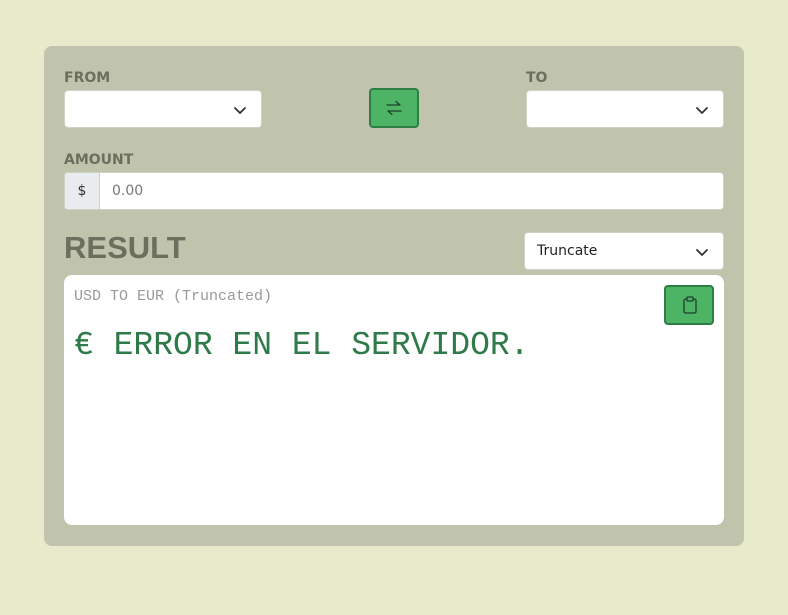  I want to click on currency-prefix: $, so click(82, 191).